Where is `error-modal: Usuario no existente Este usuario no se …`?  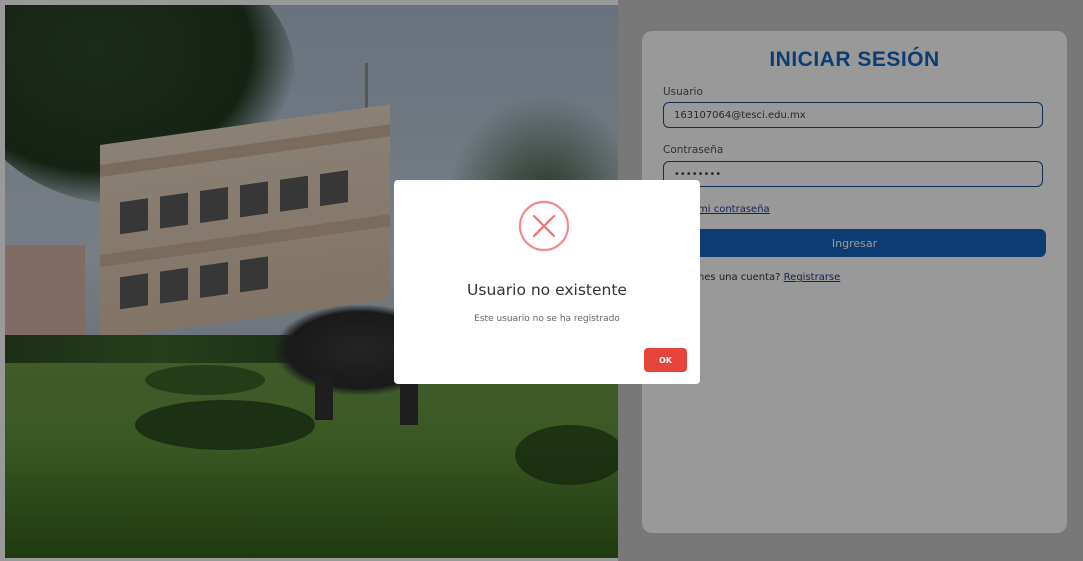 error-modal: Usuario no existente Este usuario no se … is located at coordinates (547, 282).